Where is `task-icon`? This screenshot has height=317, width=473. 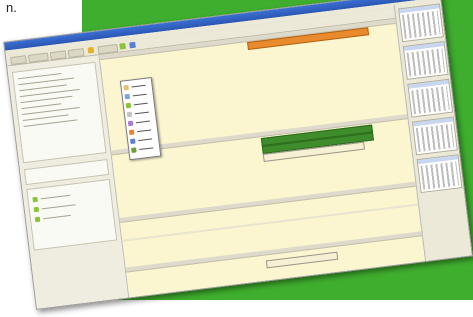
task-icon is located at coordinates (132, 45).